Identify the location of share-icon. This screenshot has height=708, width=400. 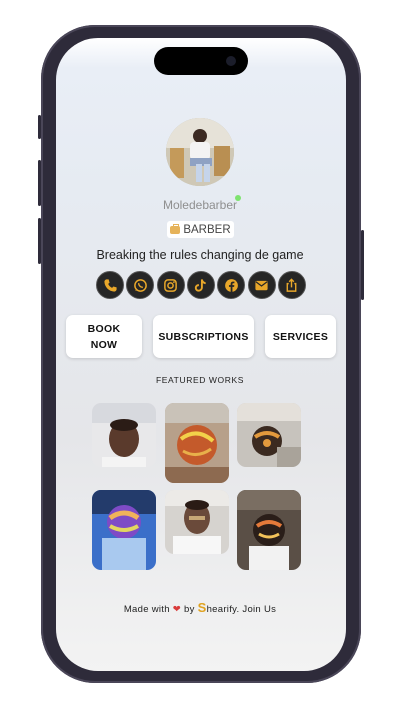
(291, 285).